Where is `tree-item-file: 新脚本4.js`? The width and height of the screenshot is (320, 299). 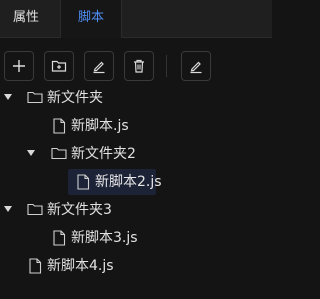 tree-item-file: 新脚本4.js is located at coordinates (136, 266).